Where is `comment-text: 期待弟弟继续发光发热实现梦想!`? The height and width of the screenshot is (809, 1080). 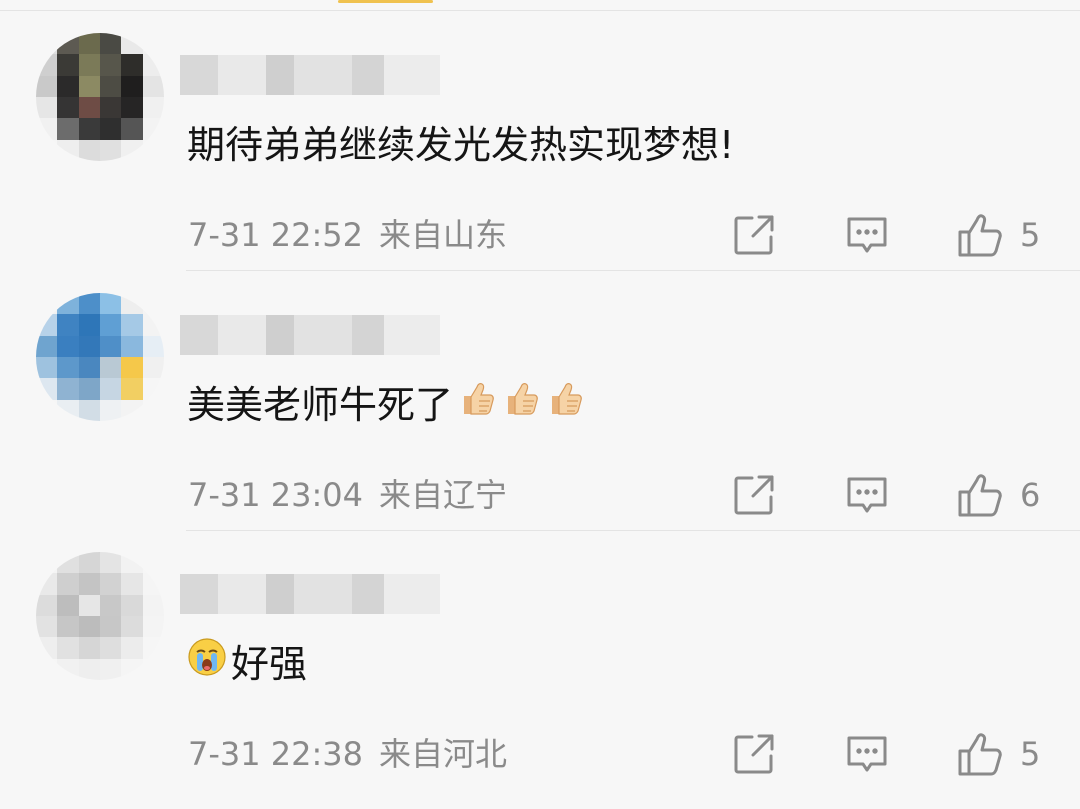 comment-text: 期待弟弟继续发光发热实现梦想! is located at coordinates (460, 145).